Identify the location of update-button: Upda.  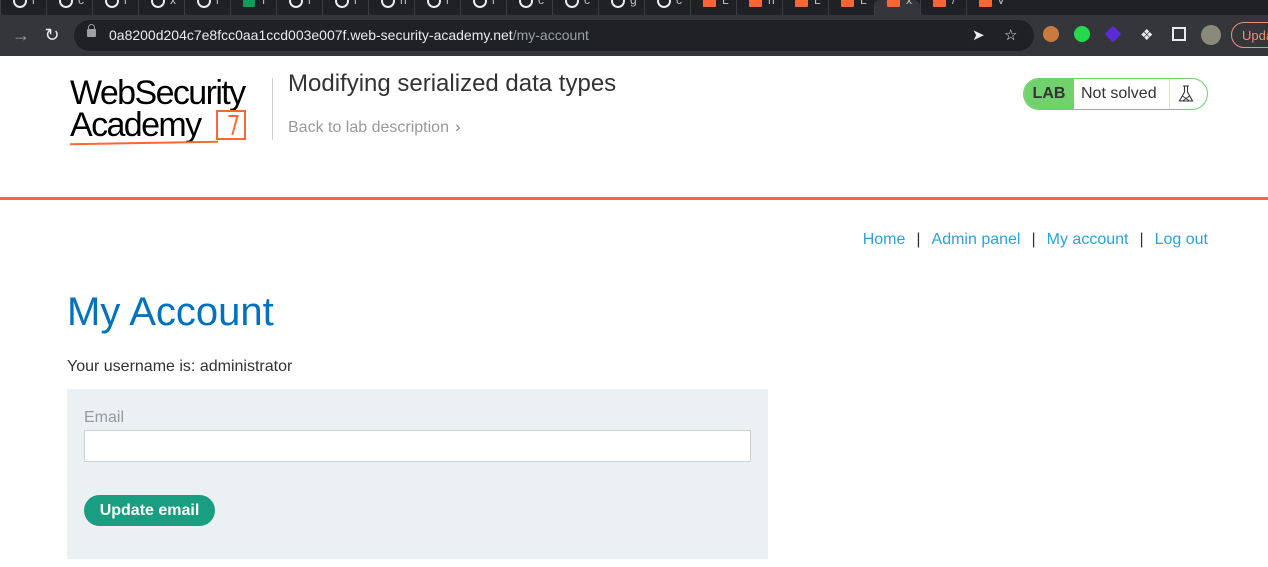
(1249, 35).